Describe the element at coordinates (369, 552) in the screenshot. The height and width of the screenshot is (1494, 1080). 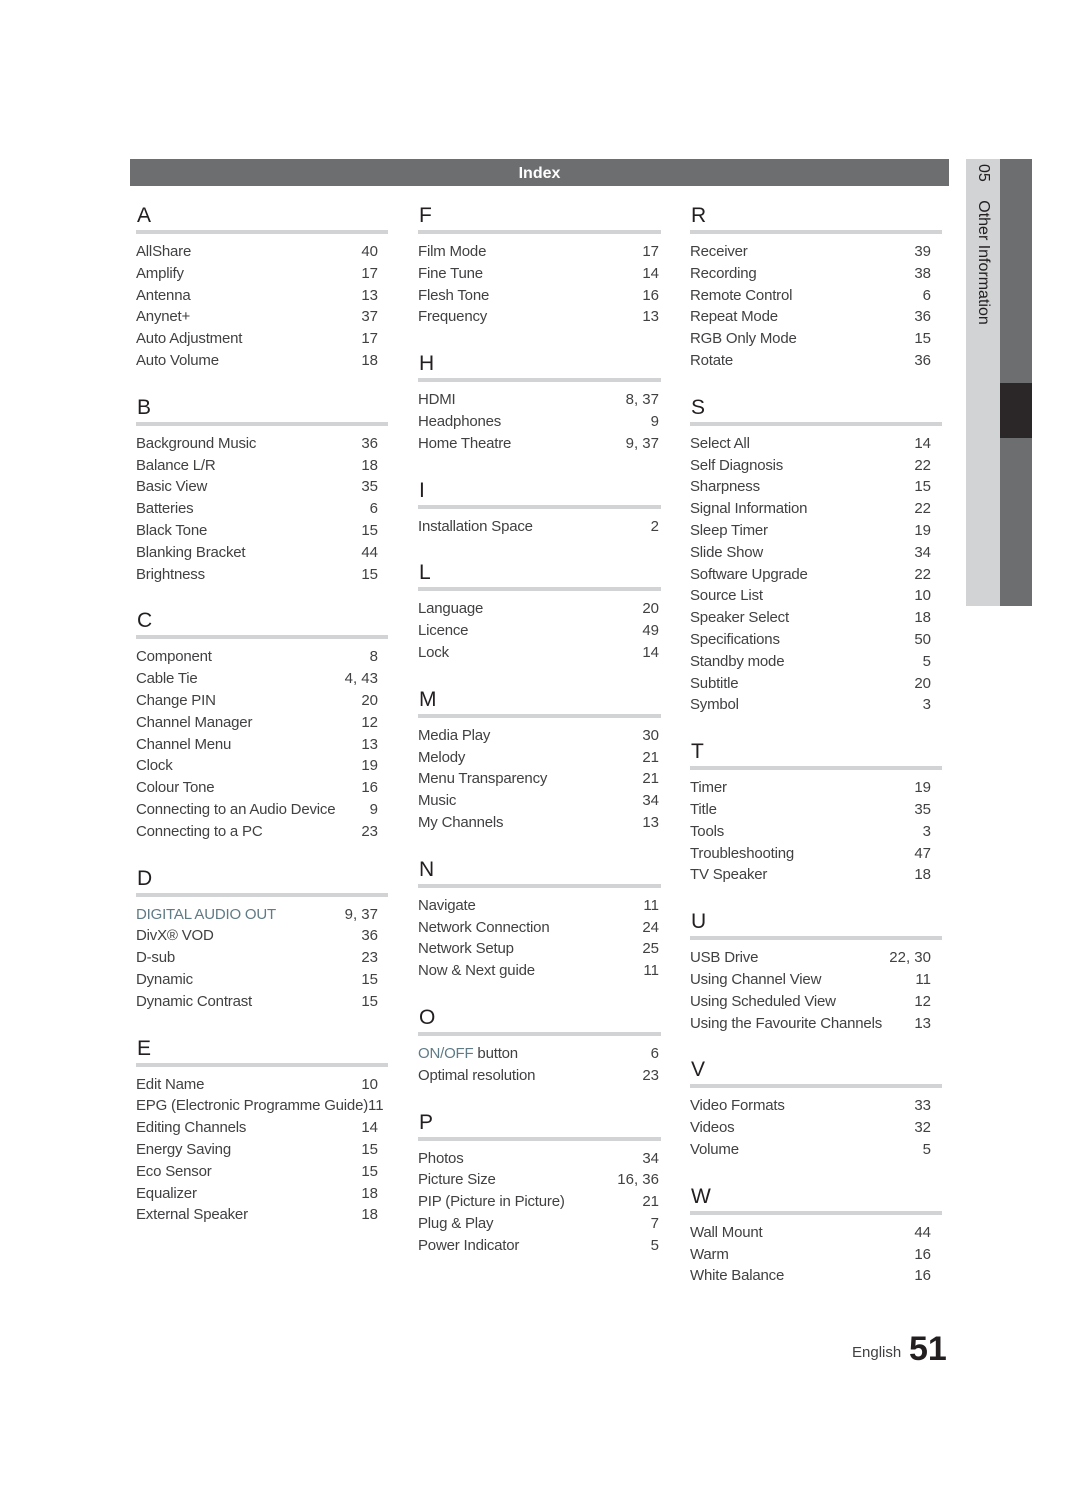
I see `index-page-ref: 44` at that location.